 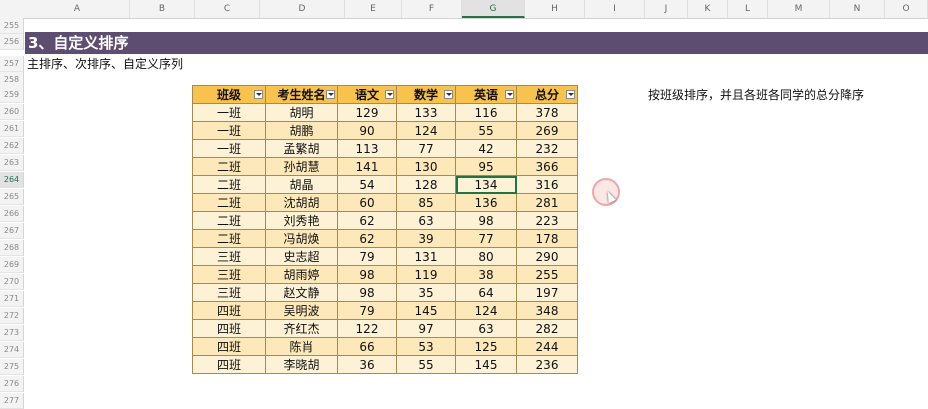 What do you see at coordinates (12, 333) in the screenshot?
I see `row-header-273: 273` at bounding box center [12, 333].